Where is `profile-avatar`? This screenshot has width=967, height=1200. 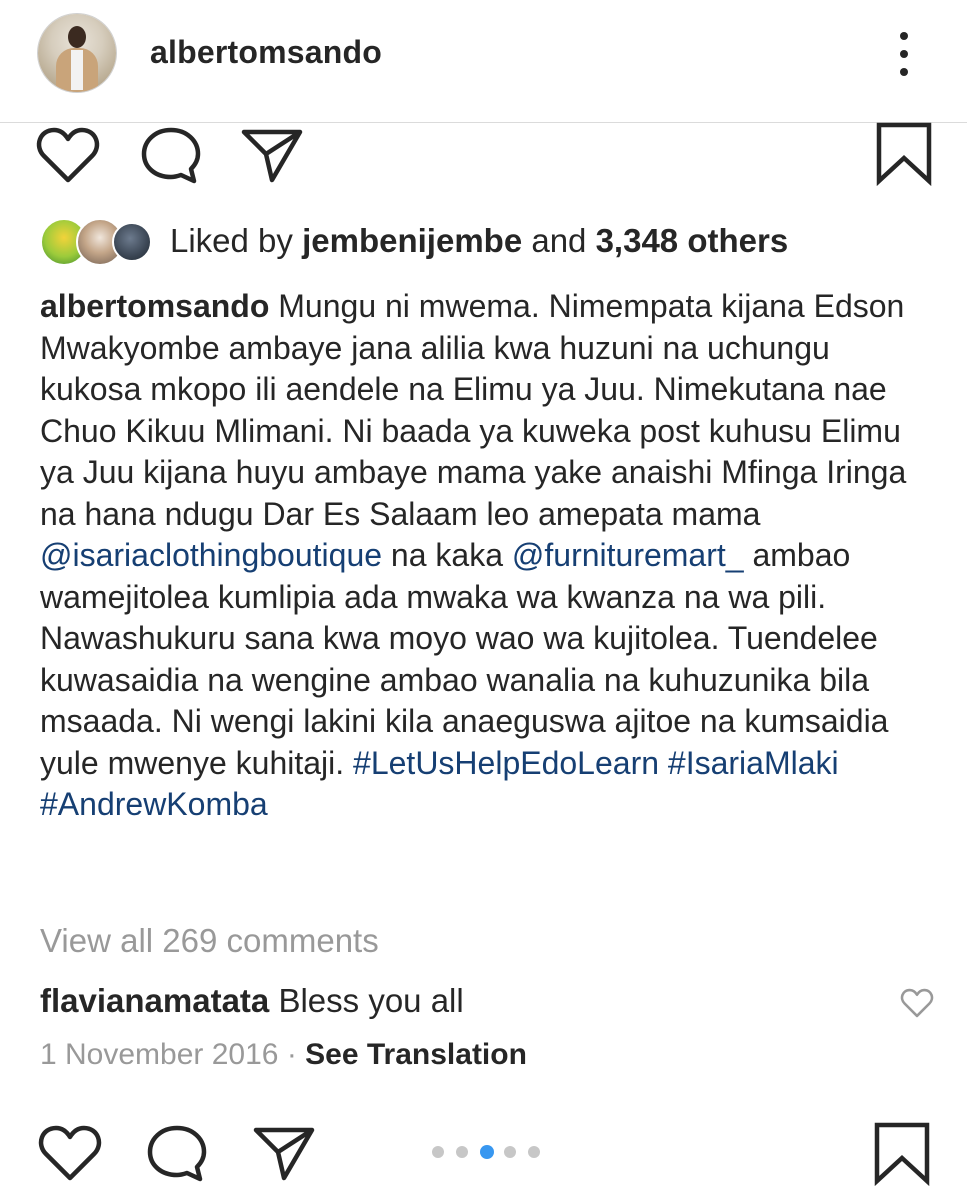 profile-avatar is located at coordinates (77, 53).